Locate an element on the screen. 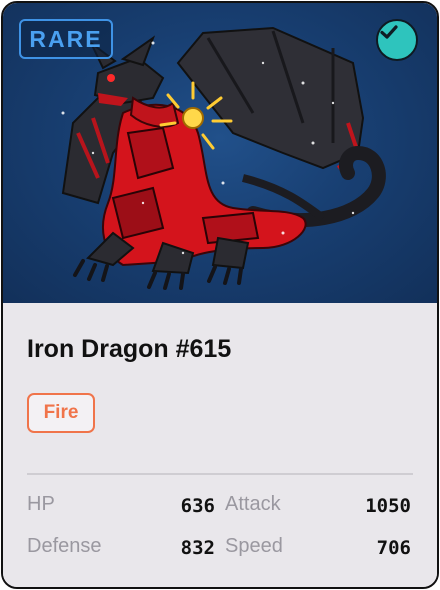  divider is located at coordinates (220, 474).